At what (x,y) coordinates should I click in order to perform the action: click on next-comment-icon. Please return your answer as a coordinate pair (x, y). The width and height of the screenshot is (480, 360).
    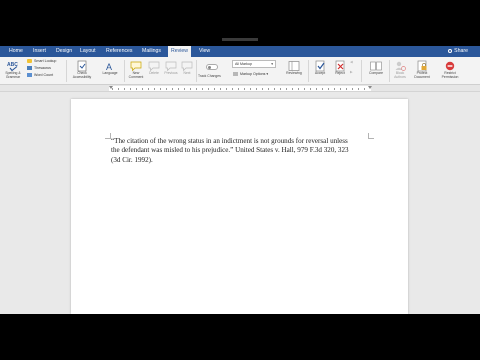
    Looking at the image, I should click on (187, 65).